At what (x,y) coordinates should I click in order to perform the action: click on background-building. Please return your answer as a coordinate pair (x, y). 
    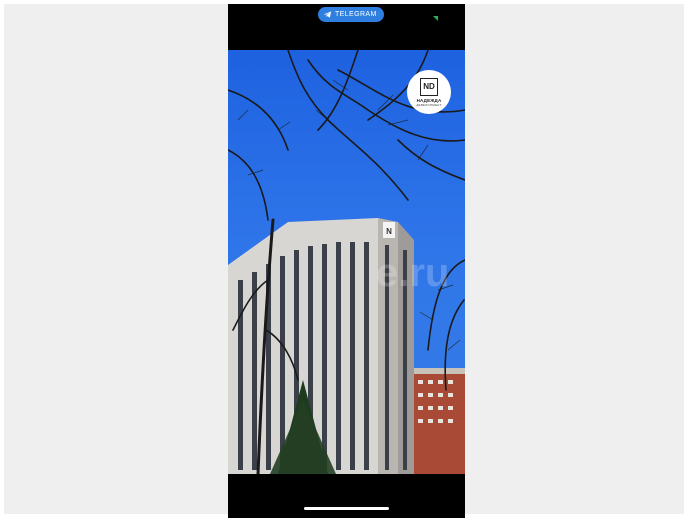
    Looking at the image, I should click on (439, 421).